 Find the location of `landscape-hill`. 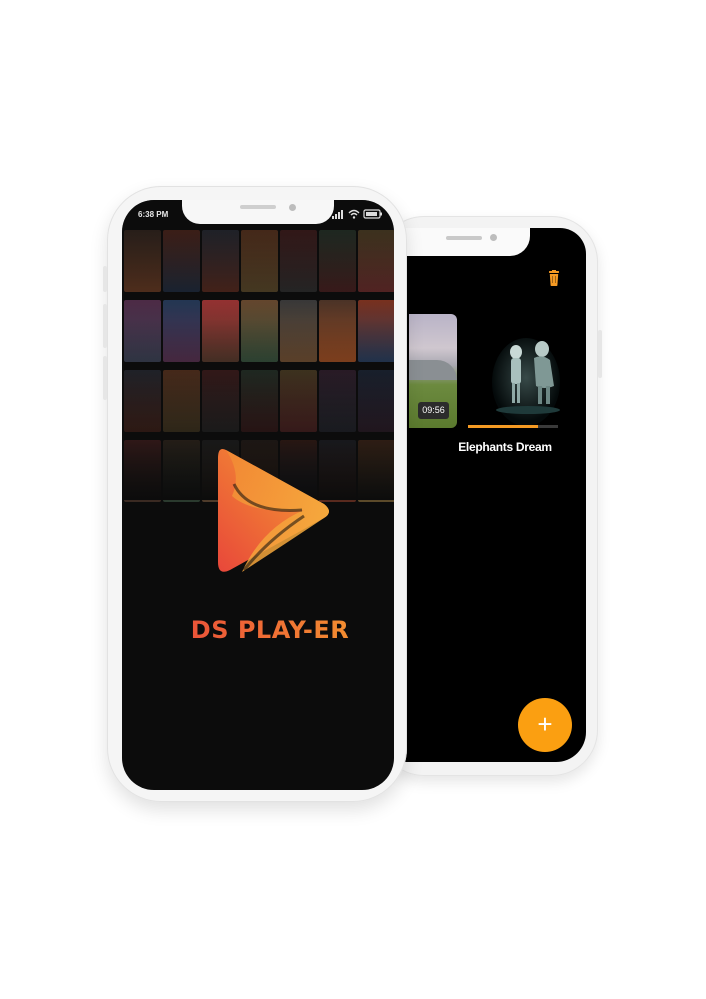

landscape-hill is located at coordinates (433, 370).